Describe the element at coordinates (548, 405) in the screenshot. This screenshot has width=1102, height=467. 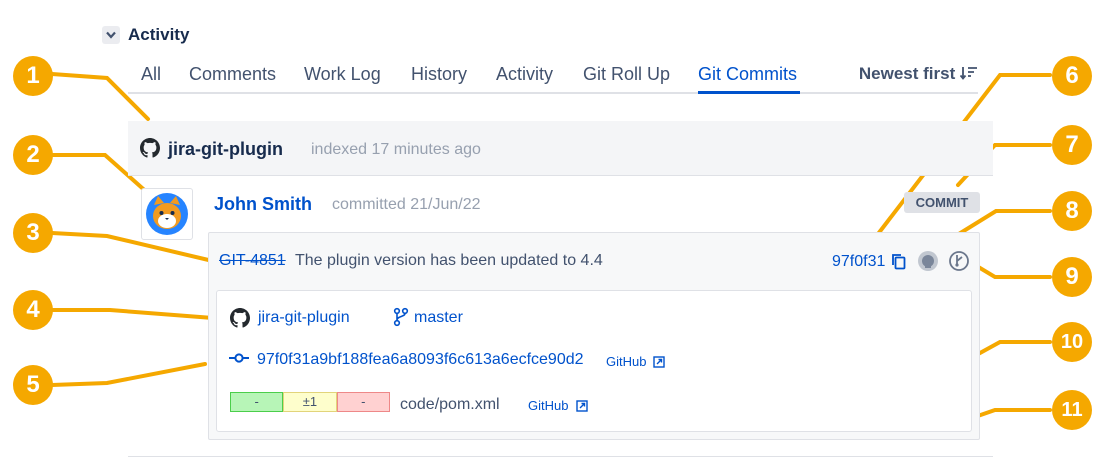
I see `file-github-link: GitHub` at that location.